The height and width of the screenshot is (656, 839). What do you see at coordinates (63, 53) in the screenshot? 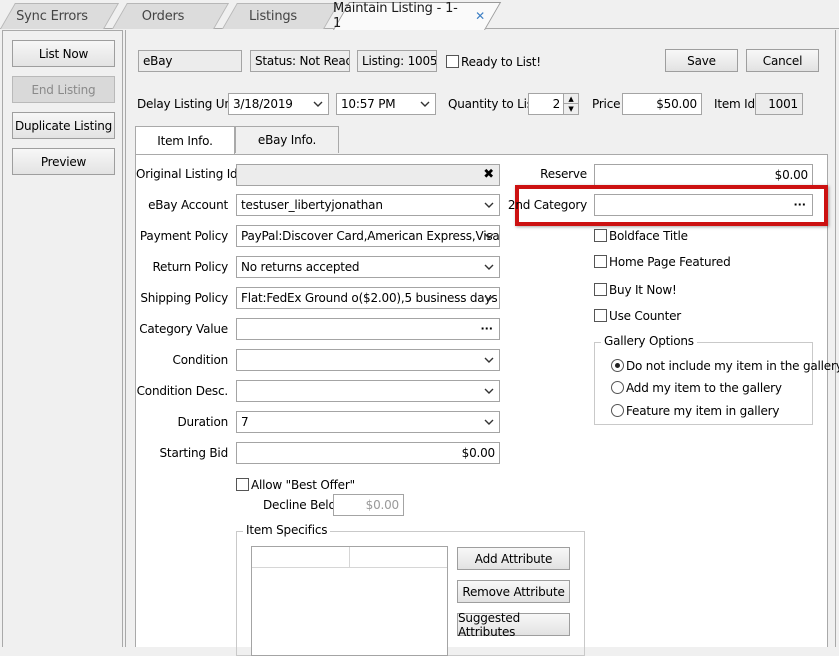
I see `list-now-button: List Now` at bounding box center [63, 53].